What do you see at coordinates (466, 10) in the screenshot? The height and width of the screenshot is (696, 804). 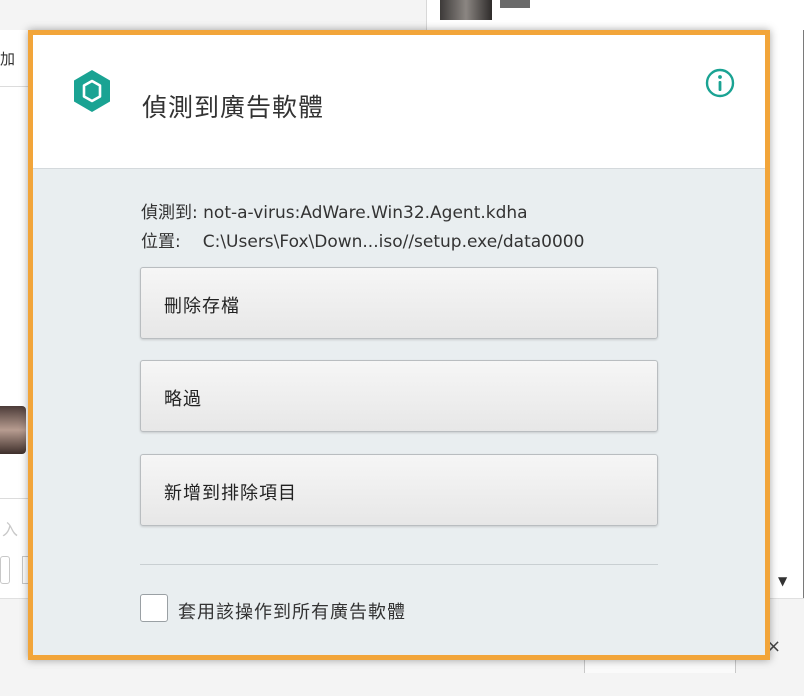 I see `background-avatar` at bounding box center [466, 10].